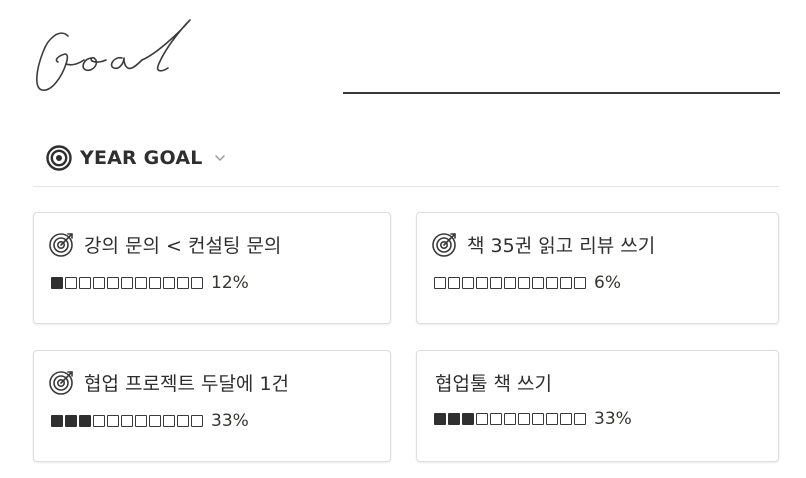 This screenshot has width=806, height=478. I want to click on card-title-text: 협업 프로젝트 두달에 1건, so click(187, 383).